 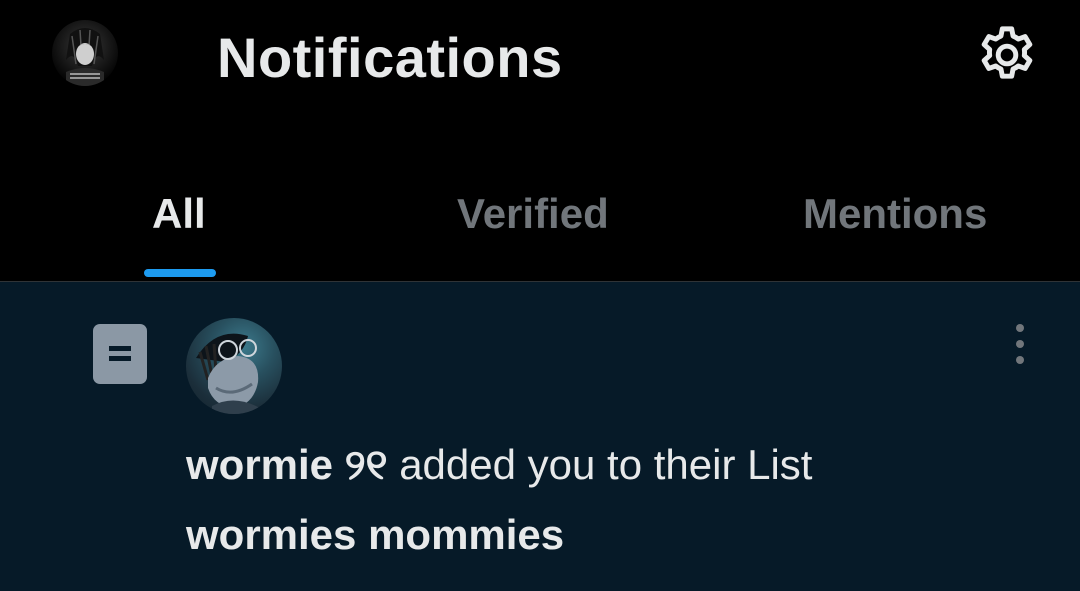 What do you see at coordinates (533, 214) in the screenshot?
I see `tab-verified: Verified` at bounding box center [533, 214].